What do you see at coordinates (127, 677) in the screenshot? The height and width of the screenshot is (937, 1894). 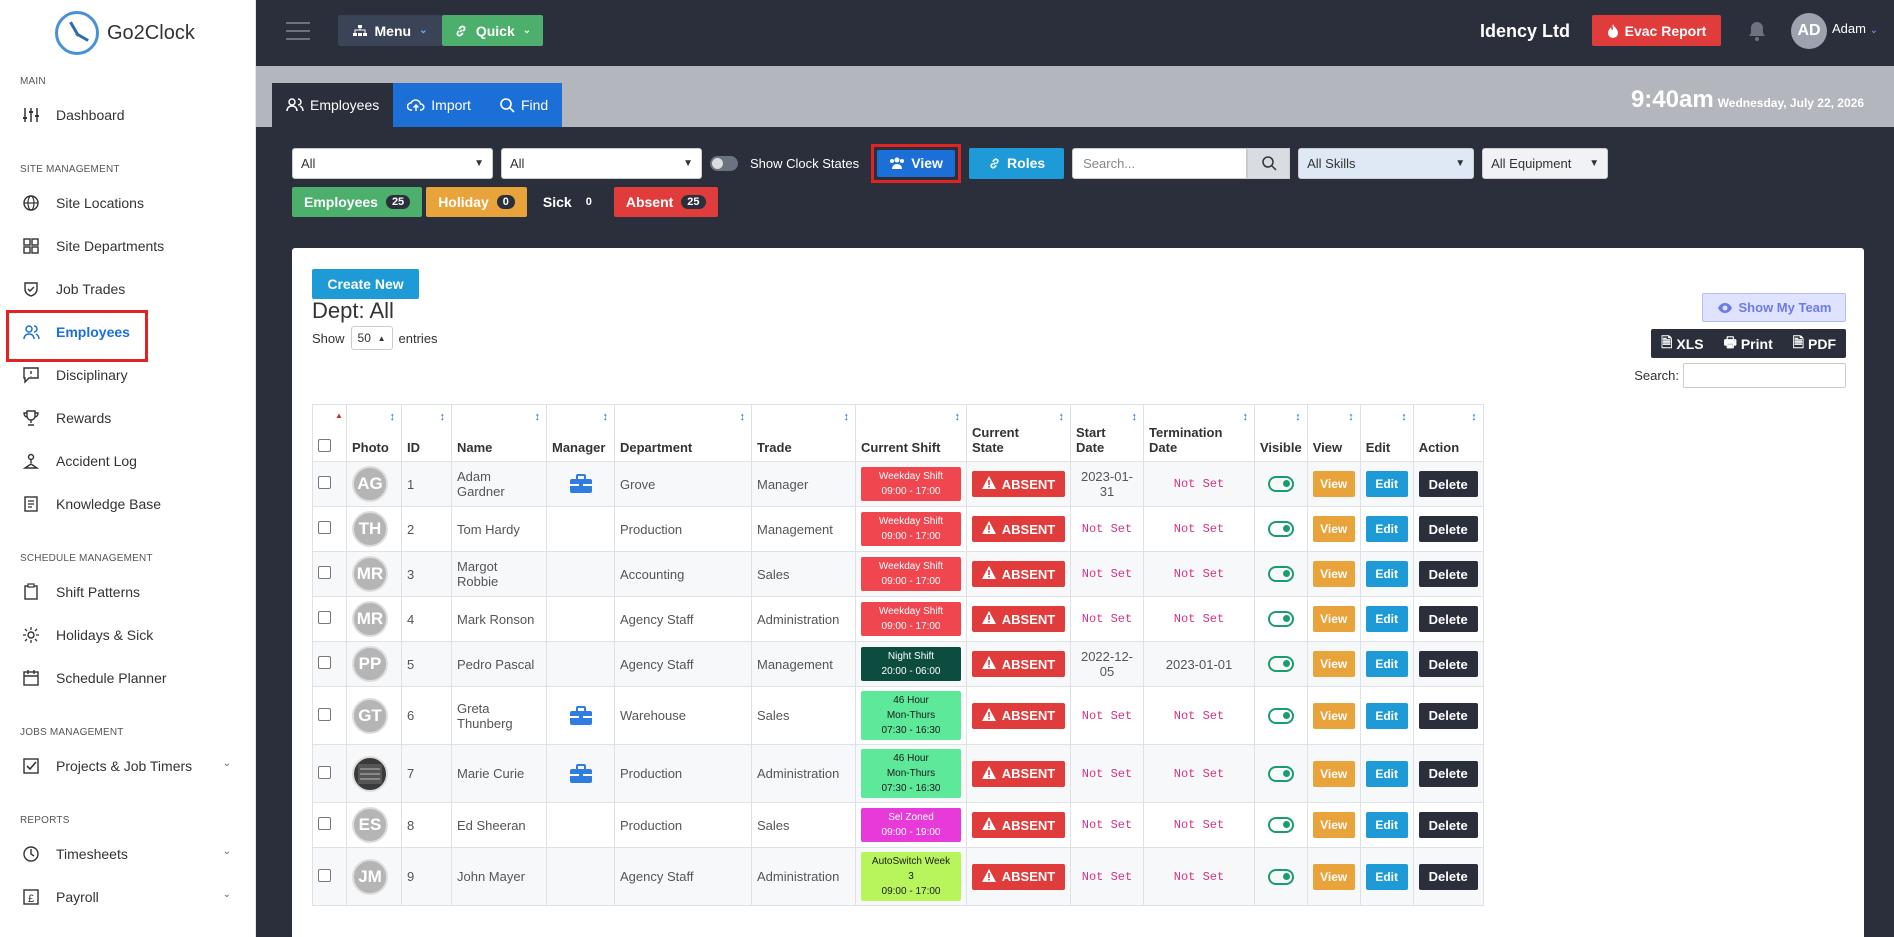 I see `sidebar-item-schedule-planner: Schedule Planner` at bounding box center [127, 677].